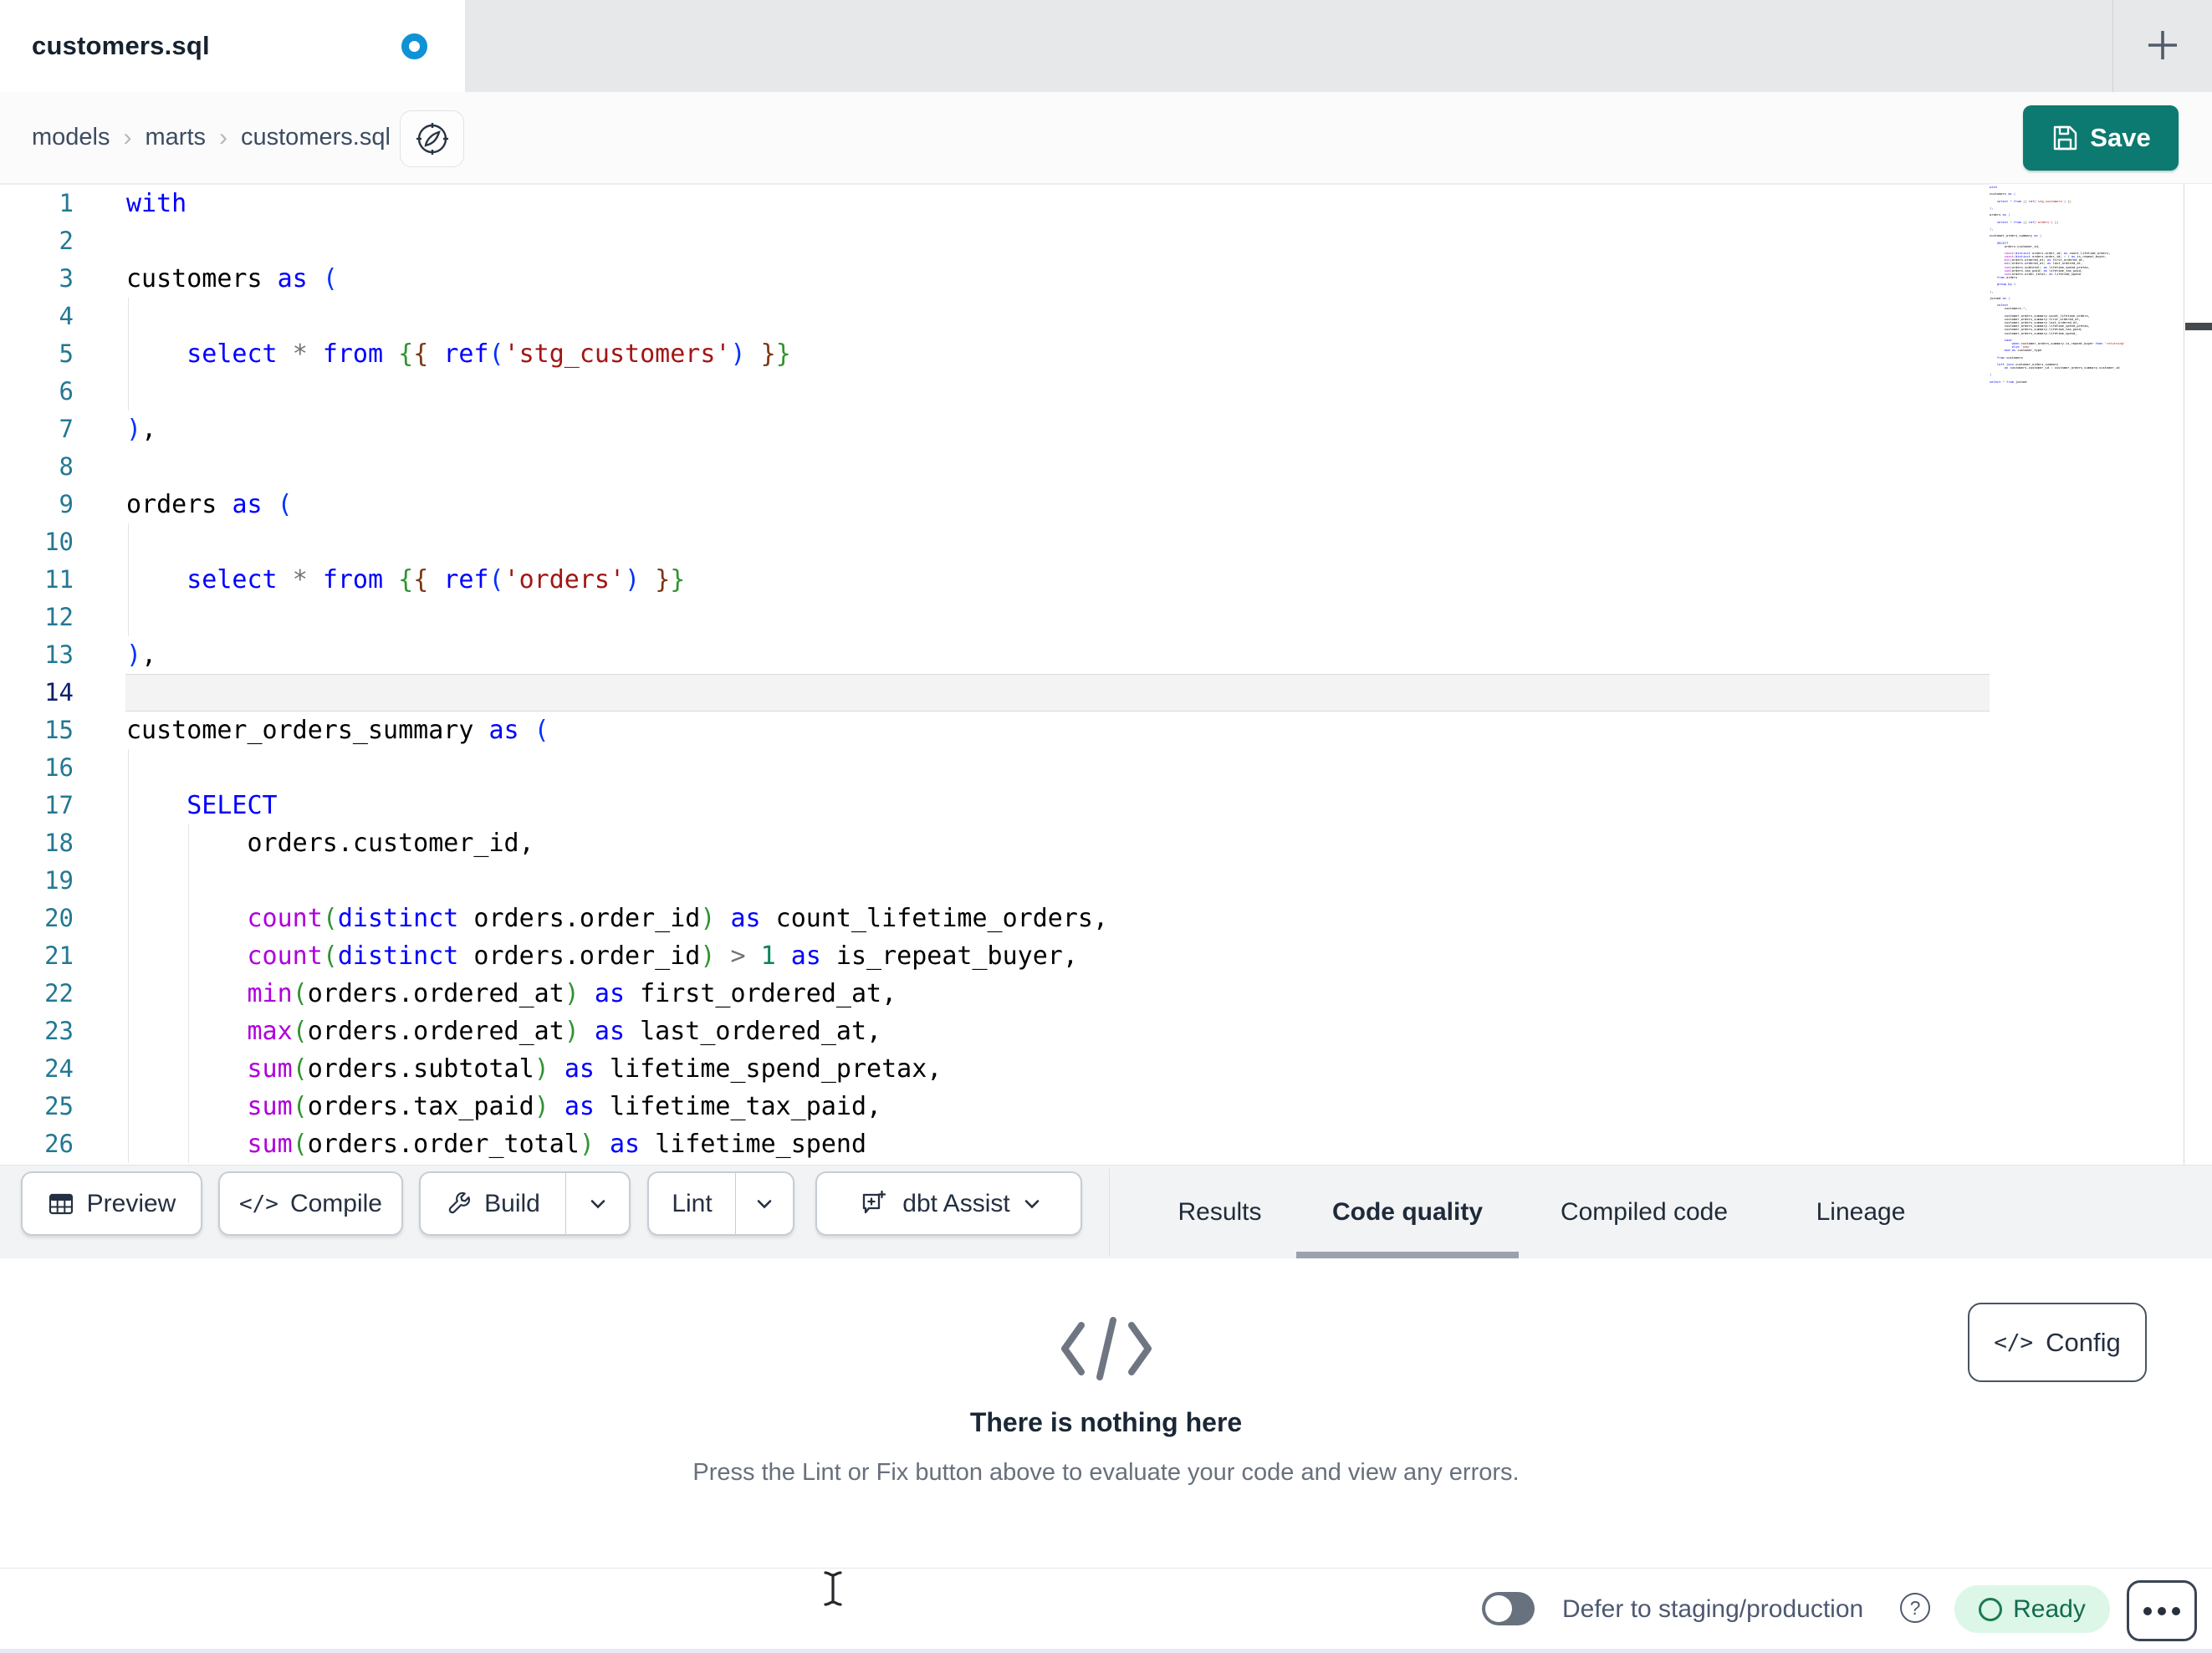  What do you see at coordinates (67, 466) in the screenshot?
I see `line-number: 8` at bounding box center [67, 466].